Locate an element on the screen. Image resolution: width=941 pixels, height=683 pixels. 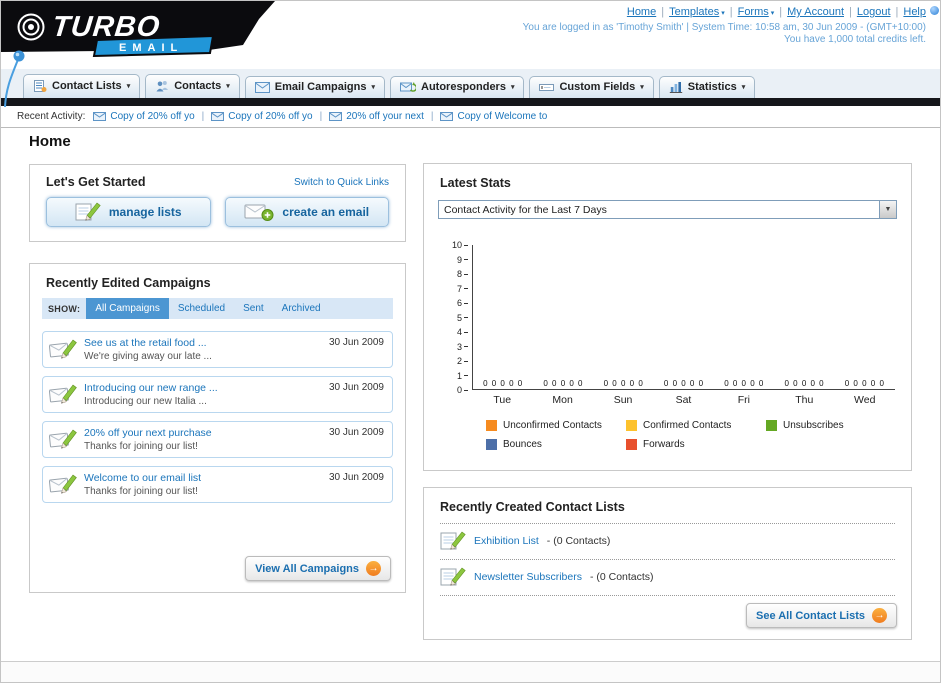
contact-list-link: Exhibition List is located at coordinates (506, 541).